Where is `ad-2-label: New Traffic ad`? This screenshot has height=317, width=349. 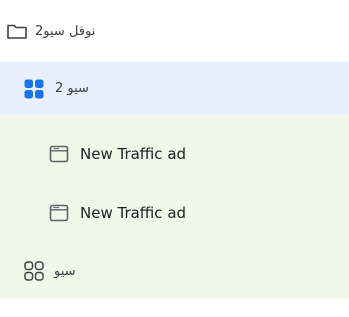 ad-2-label: New Traffic ad is located at coordinates (133, 213).